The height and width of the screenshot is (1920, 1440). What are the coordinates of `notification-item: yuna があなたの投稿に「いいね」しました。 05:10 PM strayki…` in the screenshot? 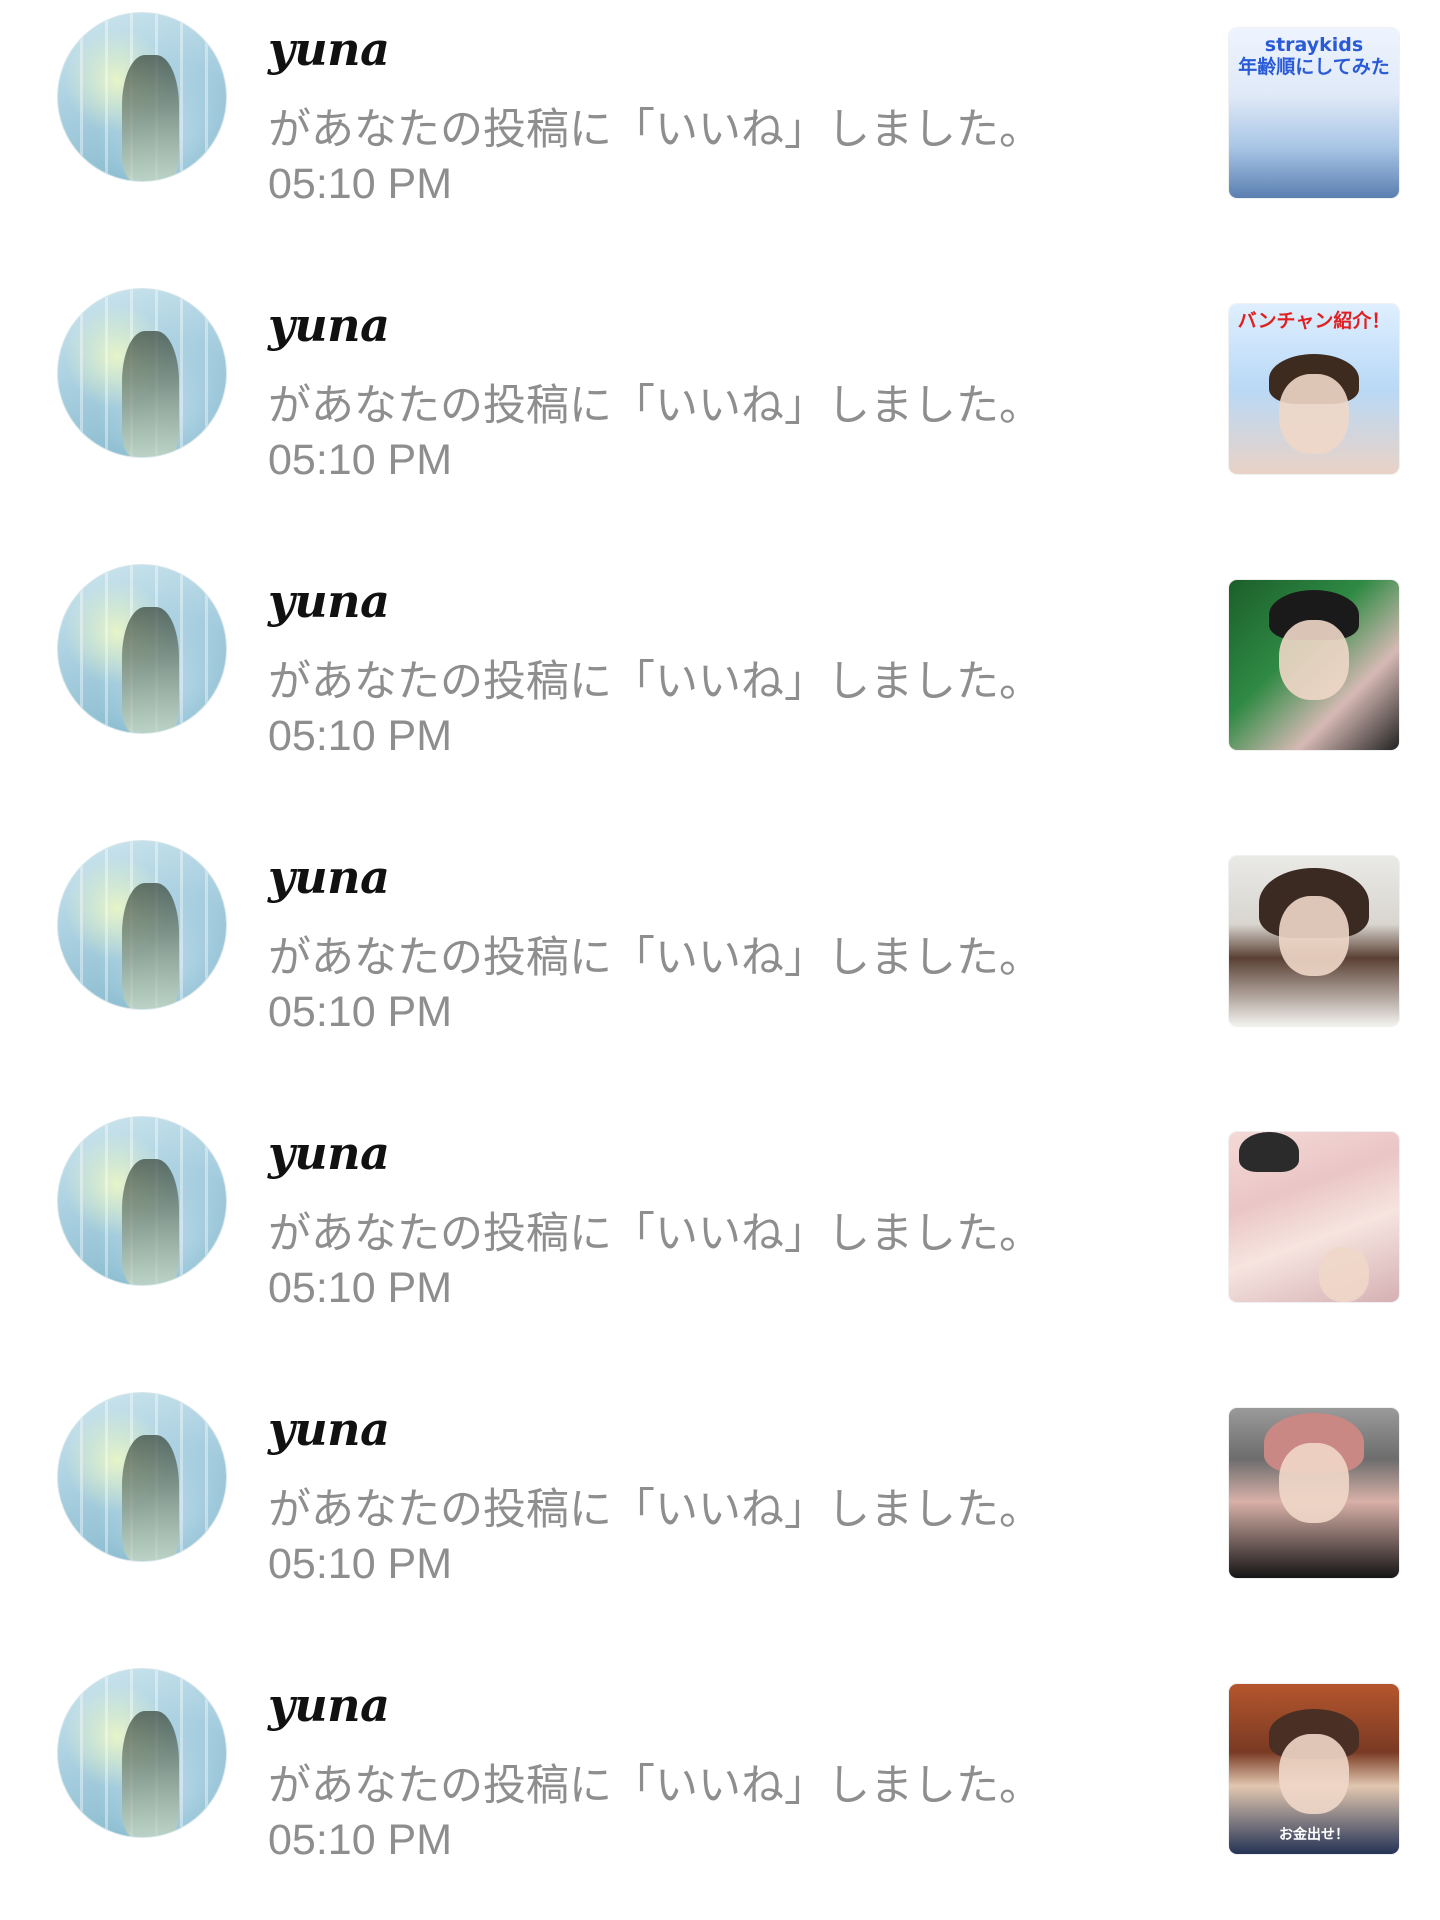 It's located at (720, 138).